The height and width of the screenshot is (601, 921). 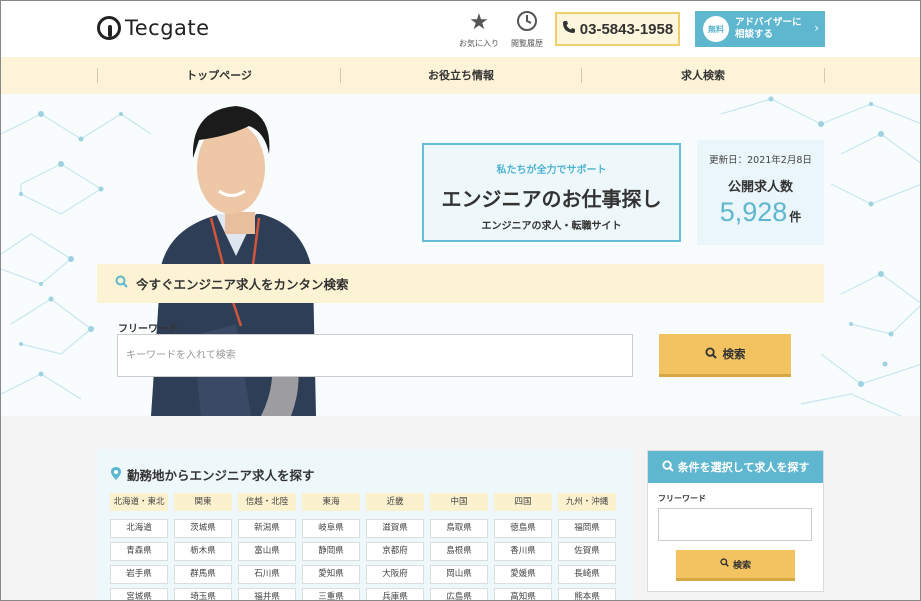 I want to click on freeword-label: フリーワード, so click(x=148, y=329).